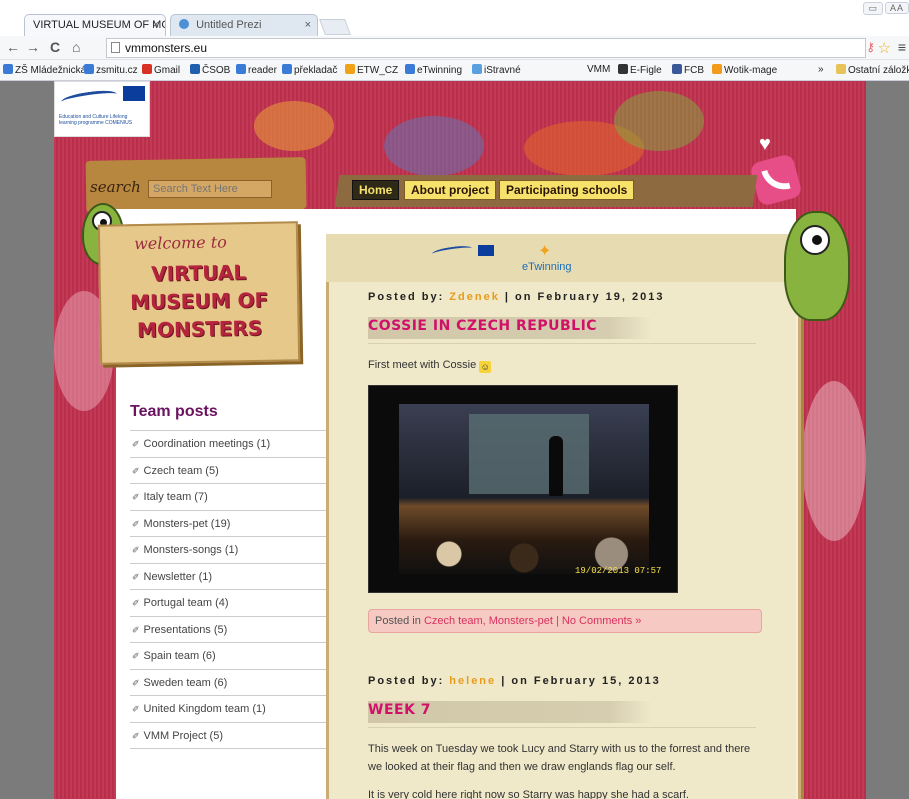 The width and height of the screenshot is (909, 799). Describe the element at coordinates (896, 8) in the screenshot. I see `window-button: AA` at that location.